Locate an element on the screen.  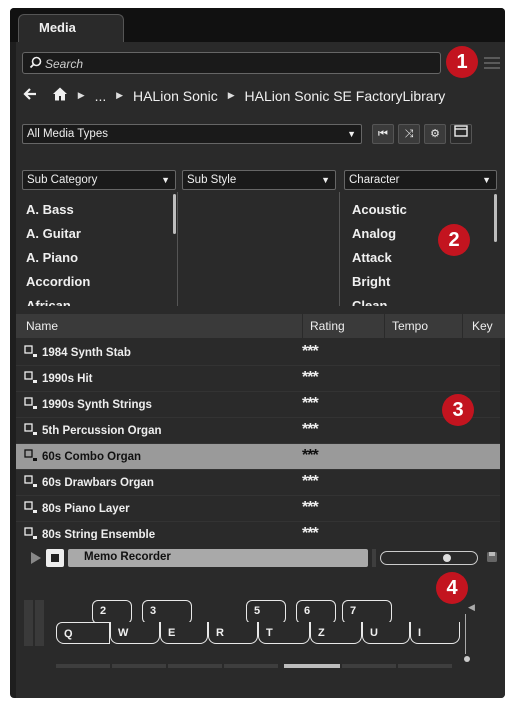
play-icon is located at coordinates (36, 559).